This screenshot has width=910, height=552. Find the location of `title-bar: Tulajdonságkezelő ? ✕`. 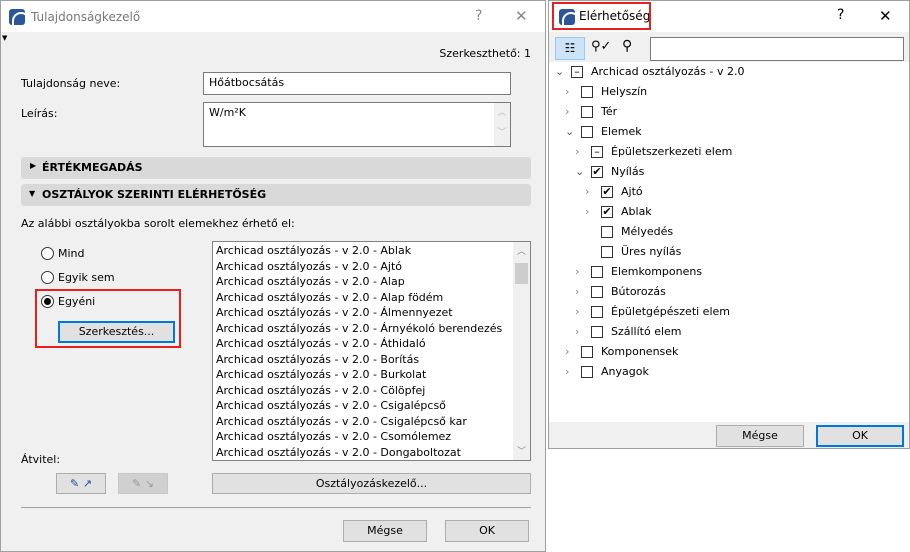

title-bar: Tulajdonságkezelő ? ✕ is located at coordinates (273, 16).